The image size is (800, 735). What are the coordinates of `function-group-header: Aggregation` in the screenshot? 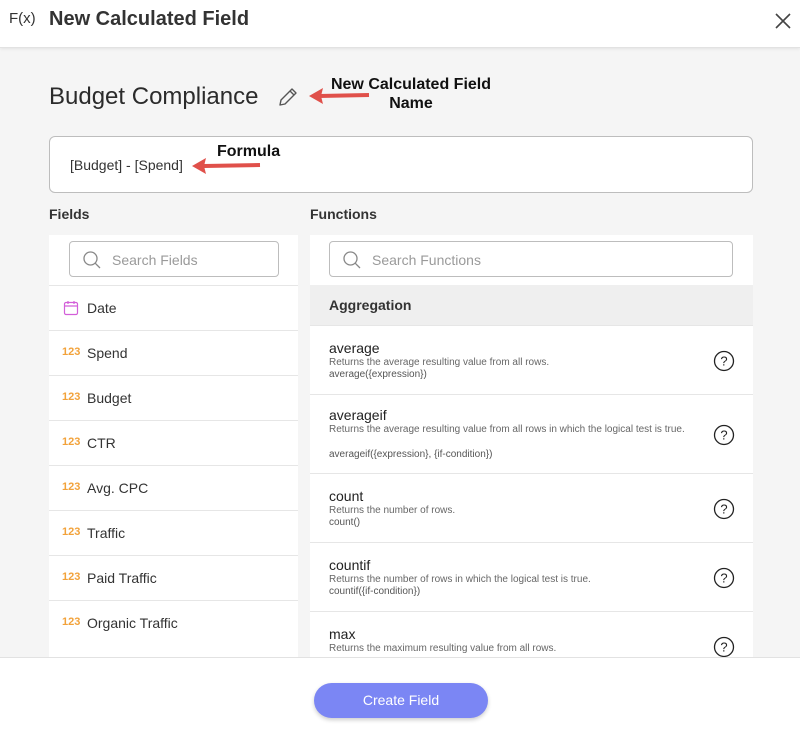 It's located at (531, 305).